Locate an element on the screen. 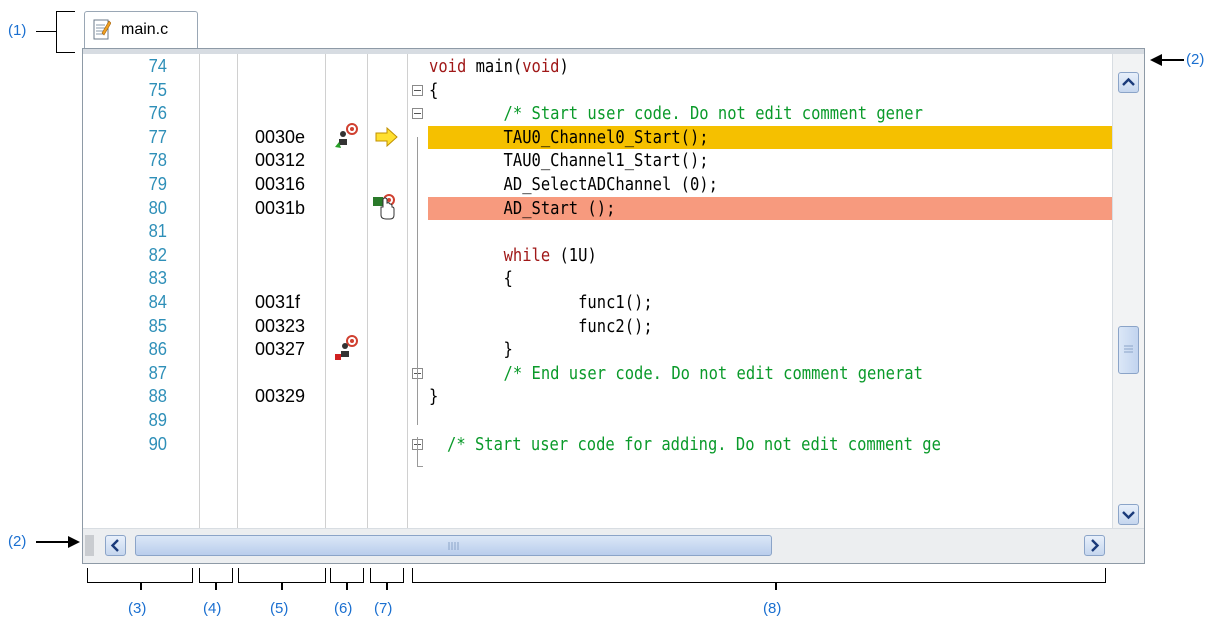 Image resolution: width=1226 pixels, height=620 pixels. vertical-scroll-thumb is located at coordinates (1128, 350).